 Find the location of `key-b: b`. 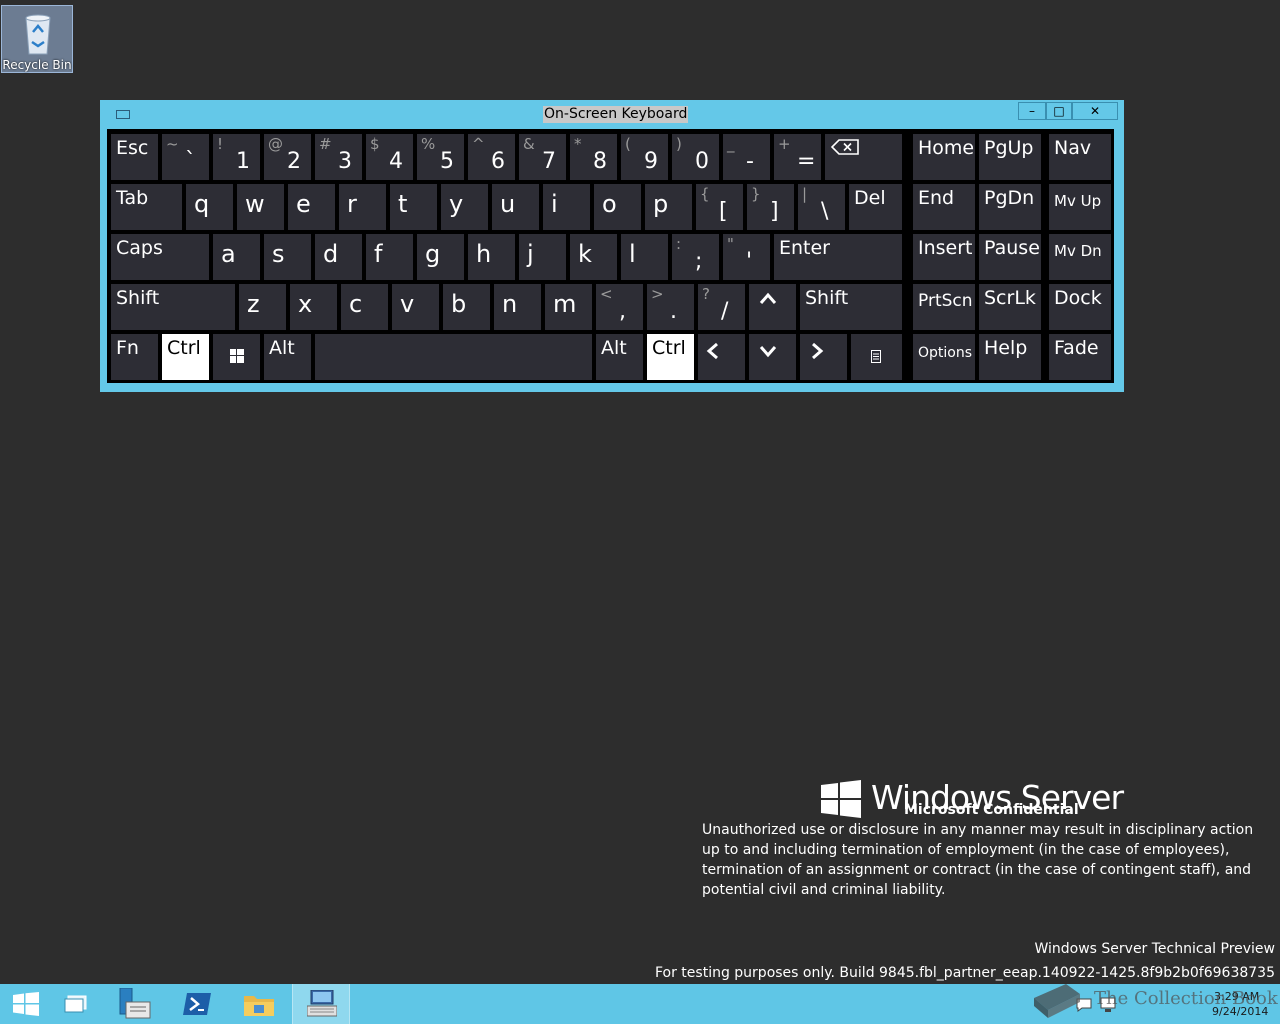

key-b: b is located at coordinates (466, 307).